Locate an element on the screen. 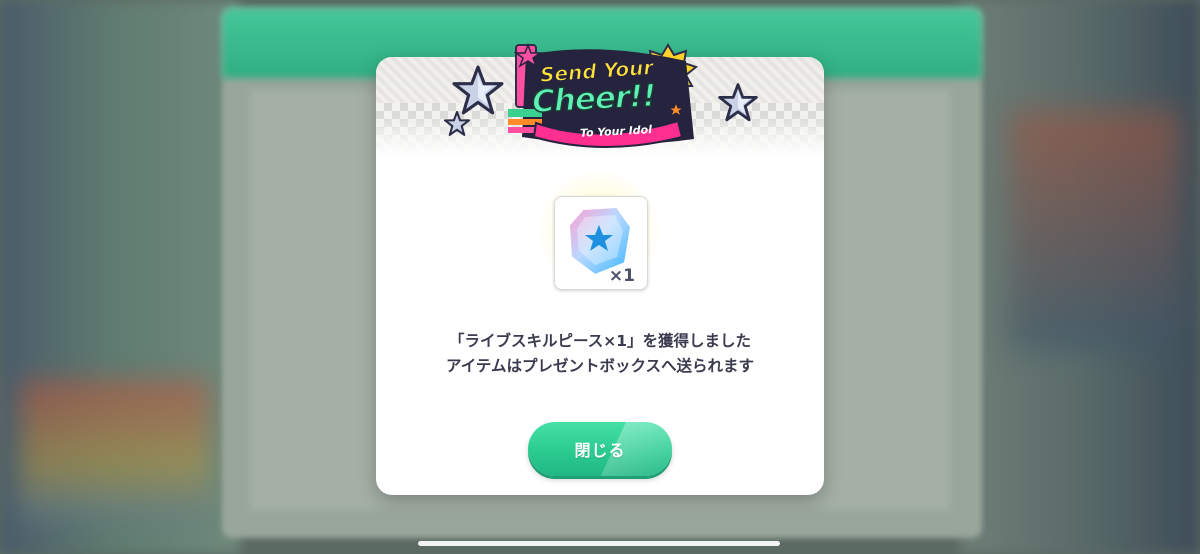 The image size is (1200, 554). close-button: 閉じる is located at coordinates (600, 449).